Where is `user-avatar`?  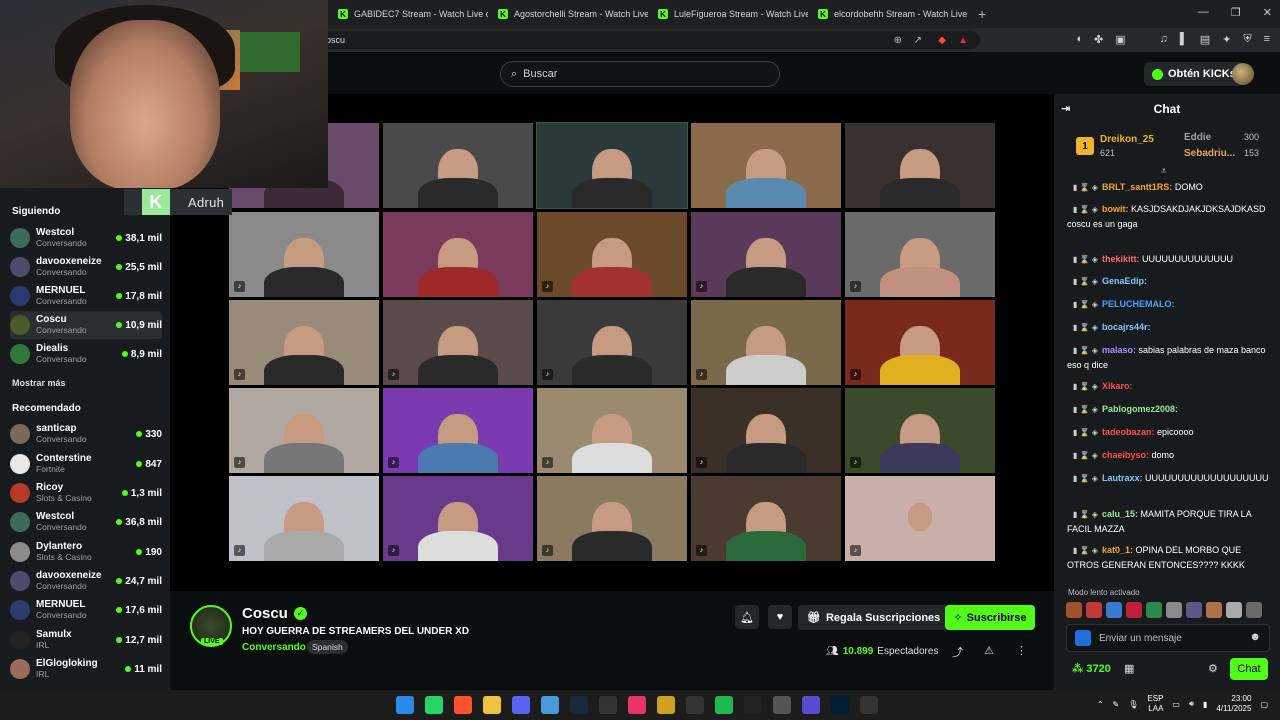
user-avatar is located at coordinates (1243, 74).